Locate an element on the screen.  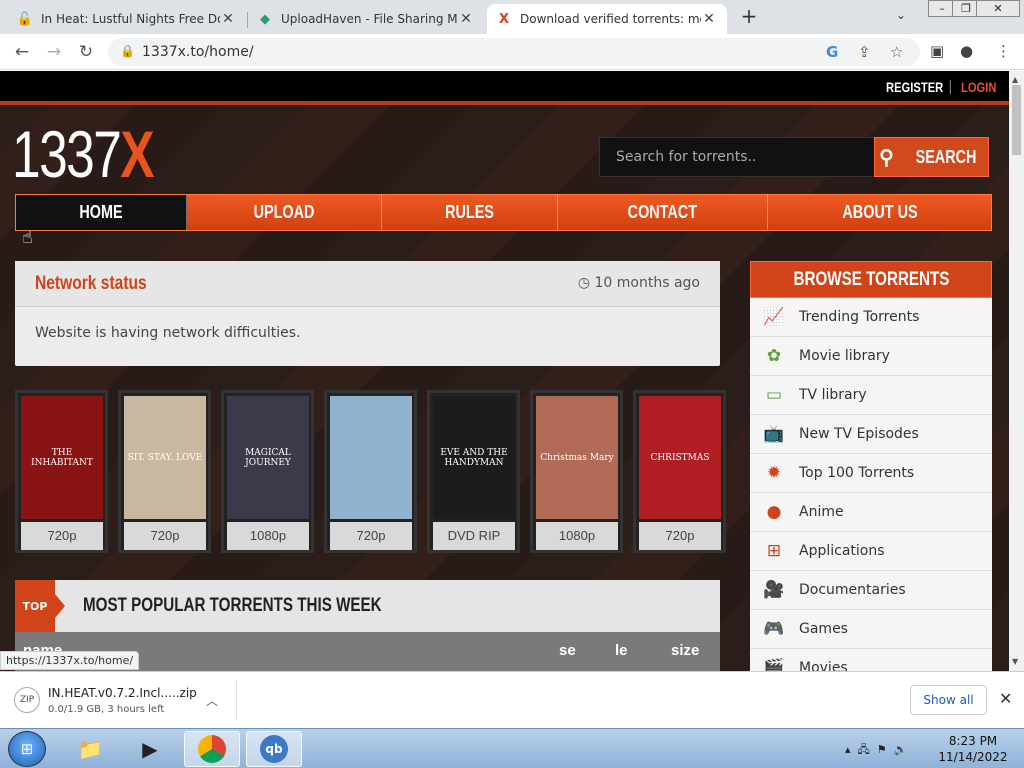
explorer-taskbar-button: 📁 is located at coordinates (90, 749).